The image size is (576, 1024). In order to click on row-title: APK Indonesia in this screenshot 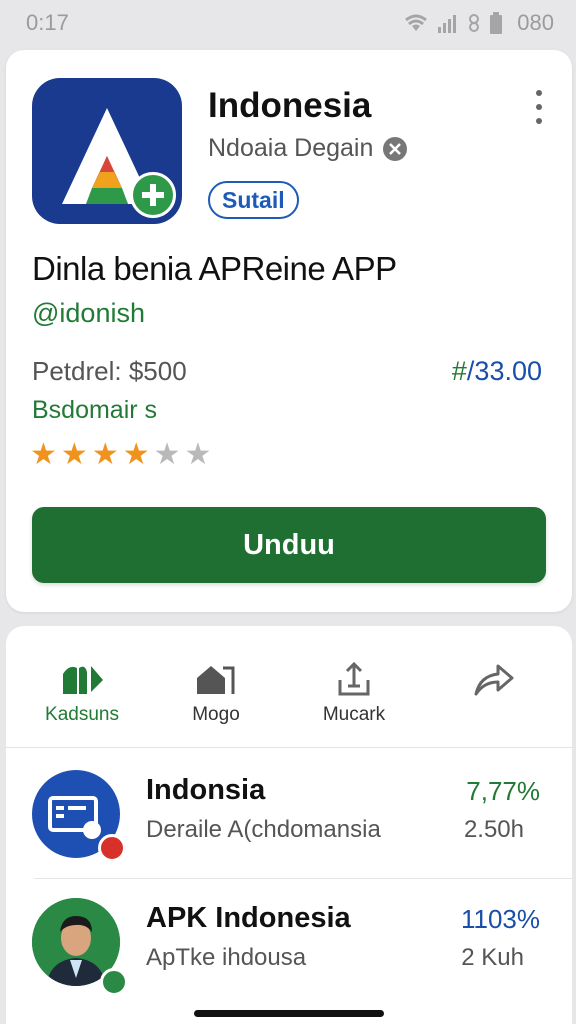, I will do `click(248, 918)`.